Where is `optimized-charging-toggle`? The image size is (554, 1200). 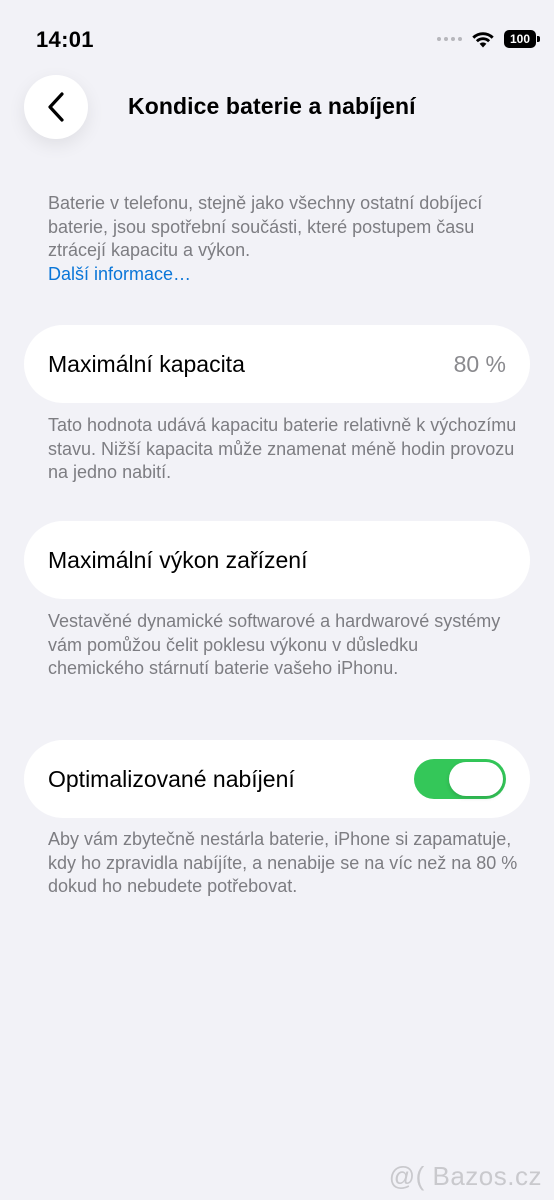 optimized-charging-toggle is located at coordinates (460, 779).